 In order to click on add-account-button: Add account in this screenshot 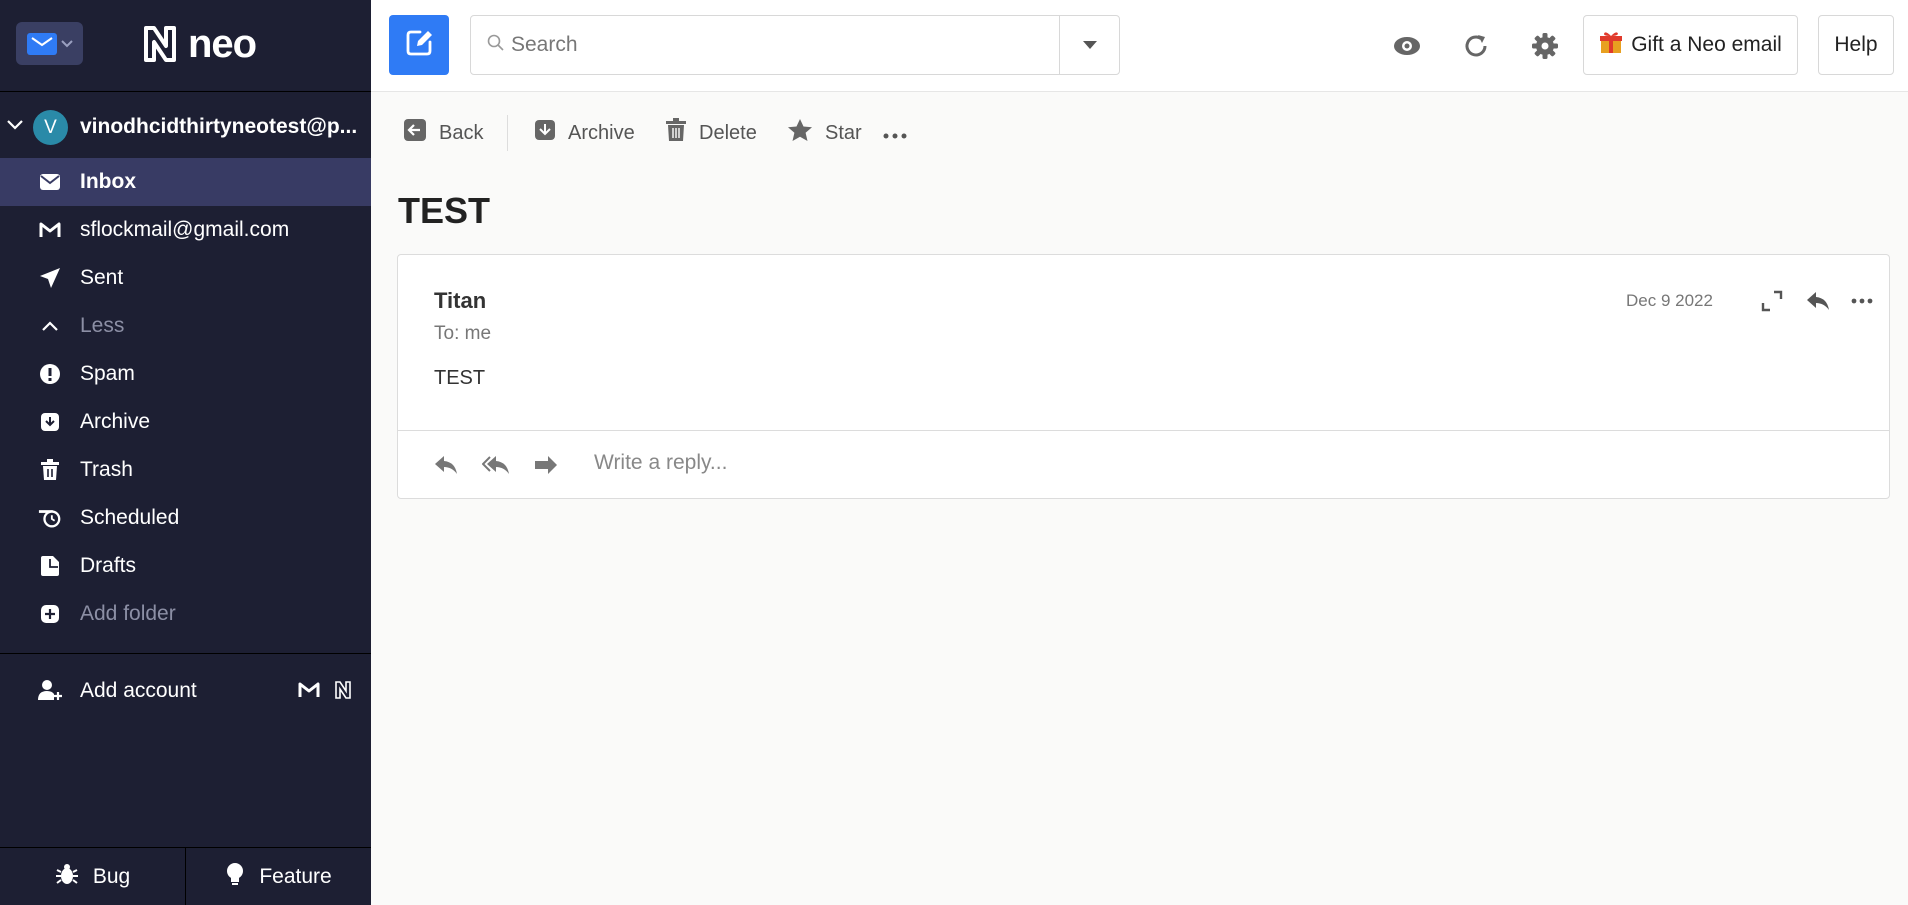, I will do `click(185, 691)`.